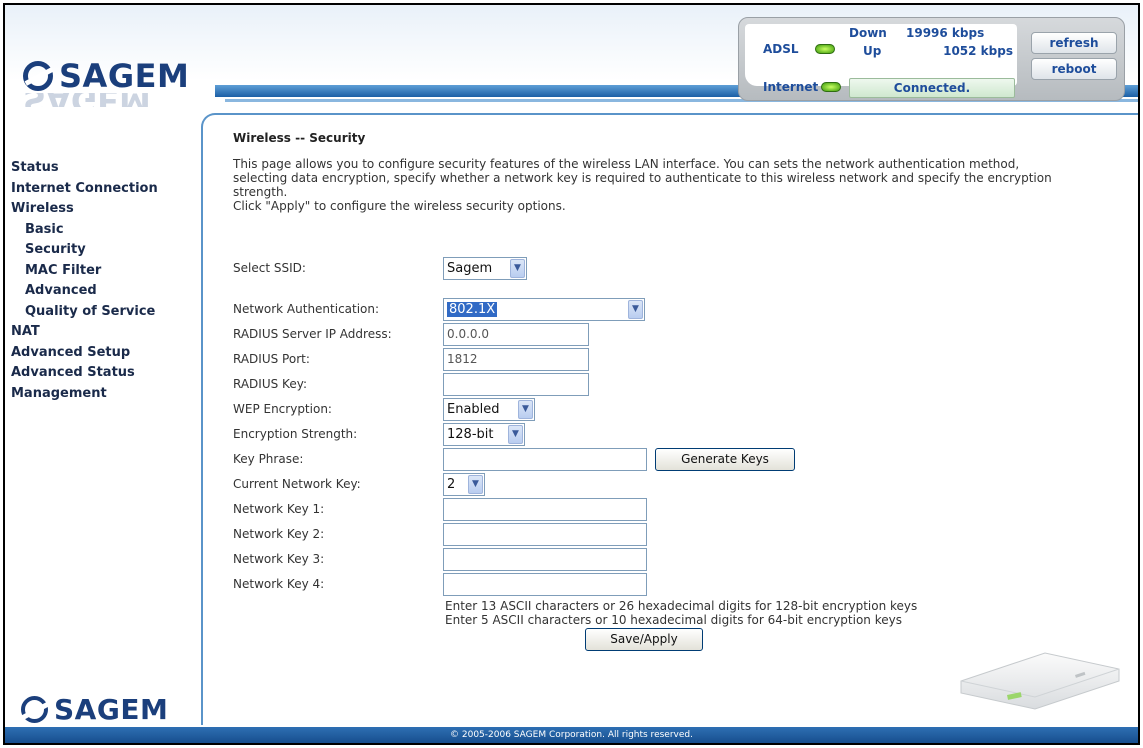 The height and width of the screenshot is (748, 1143). Describe the element at coordinates (545, 584) in the screenshot. I see `network-key-4-input` at that location.